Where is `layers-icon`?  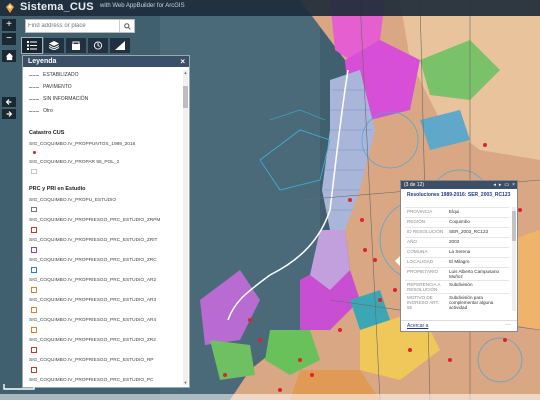
layers-icon is located at coordinates (54, 45).